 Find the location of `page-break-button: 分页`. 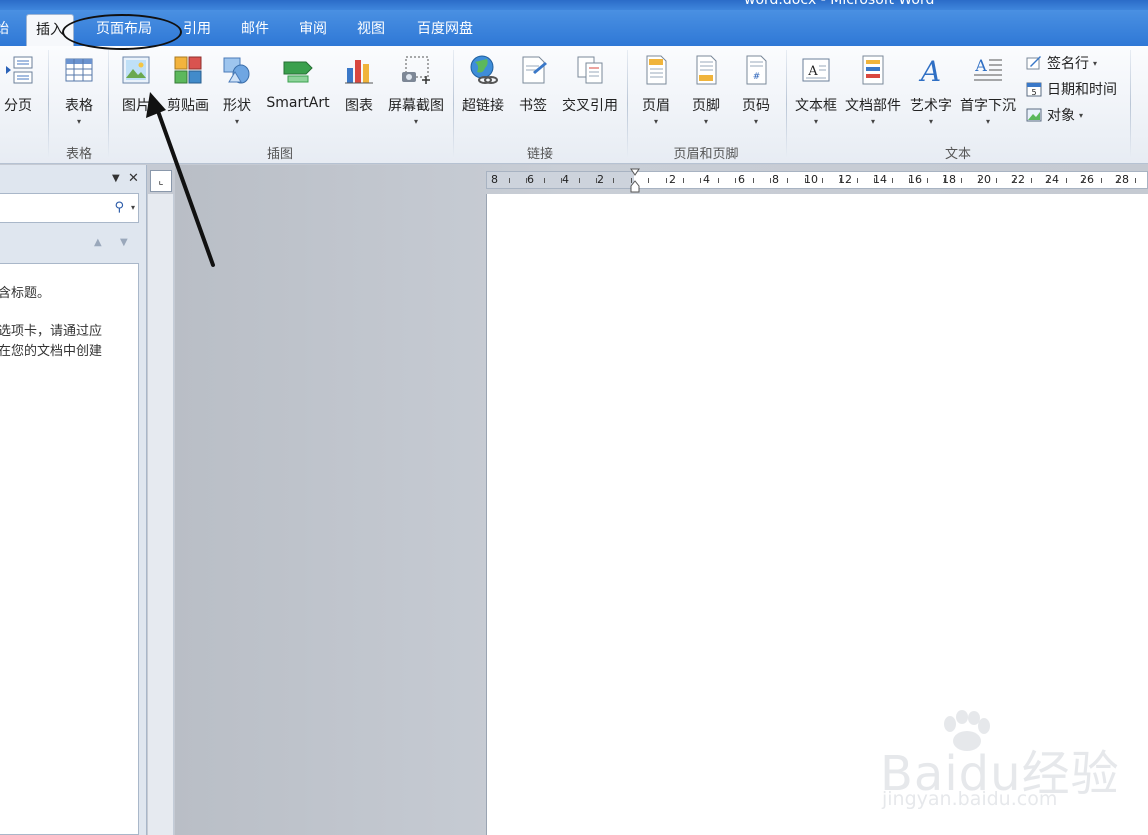

page-break-button: 分页 is located at coordinates (19, 84).